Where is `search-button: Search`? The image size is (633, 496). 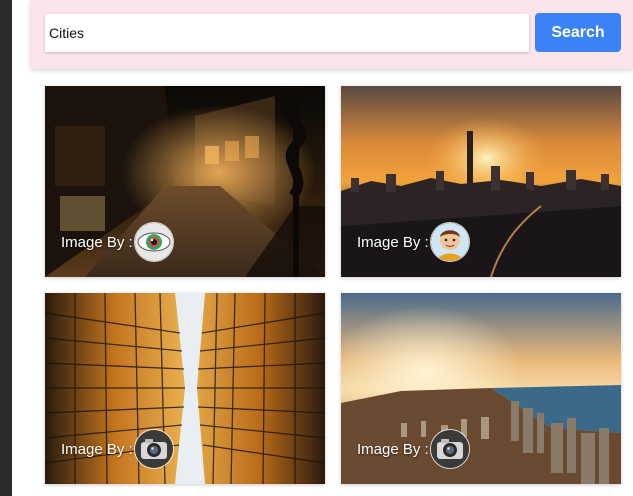
search-button: Search is located at coordinates (578, 32).